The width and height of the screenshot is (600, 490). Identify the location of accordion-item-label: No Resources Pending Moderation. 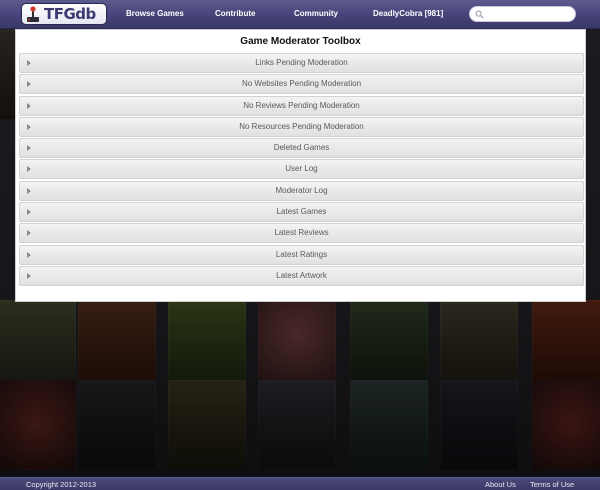
(301, 126).